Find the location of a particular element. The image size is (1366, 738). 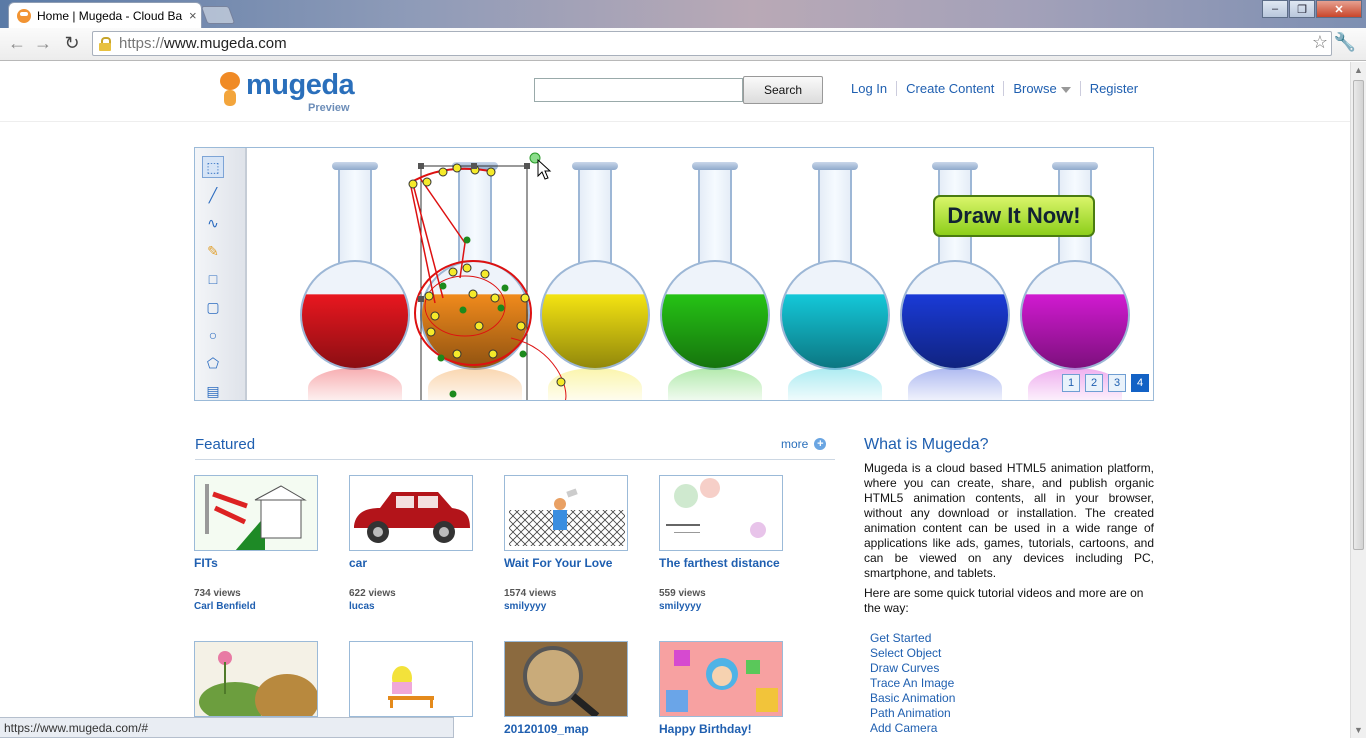

close-window-icon: ✕ is located at coordinates (1339, 9).